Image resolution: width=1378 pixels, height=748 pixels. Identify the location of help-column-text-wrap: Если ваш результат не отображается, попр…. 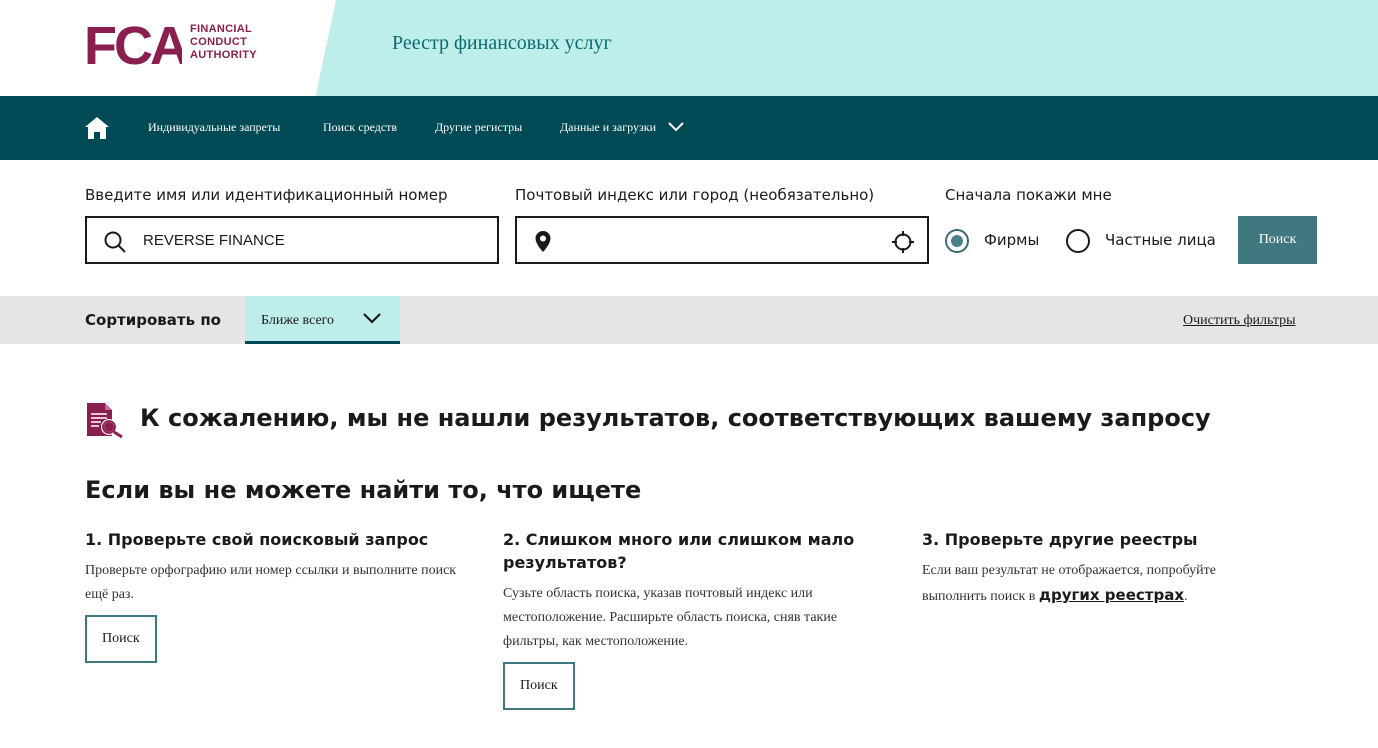
(1092, 584).